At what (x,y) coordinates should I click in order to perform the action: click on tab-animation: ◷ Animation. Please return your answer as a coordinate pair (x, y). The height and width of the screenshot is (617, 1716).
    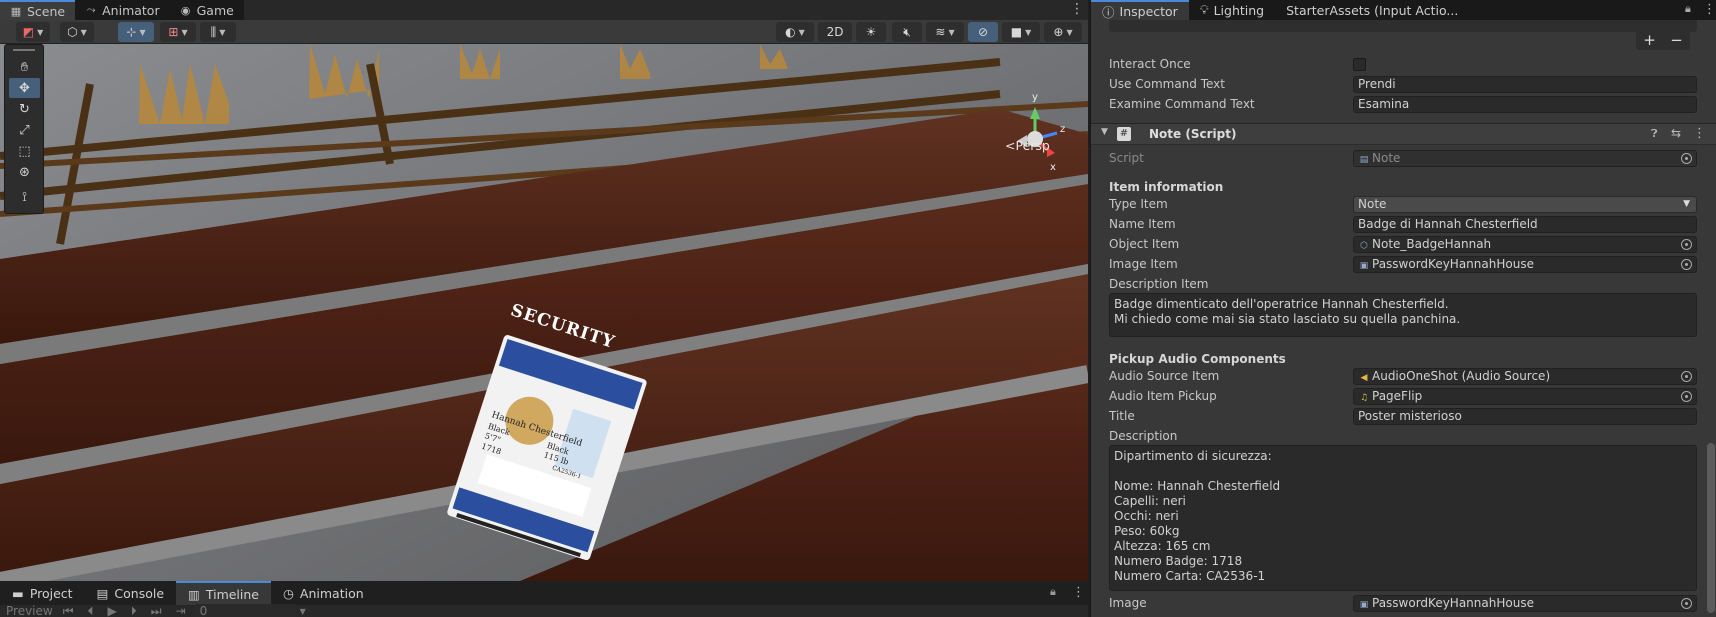
    Looking at the image, I should click on (323, 593).